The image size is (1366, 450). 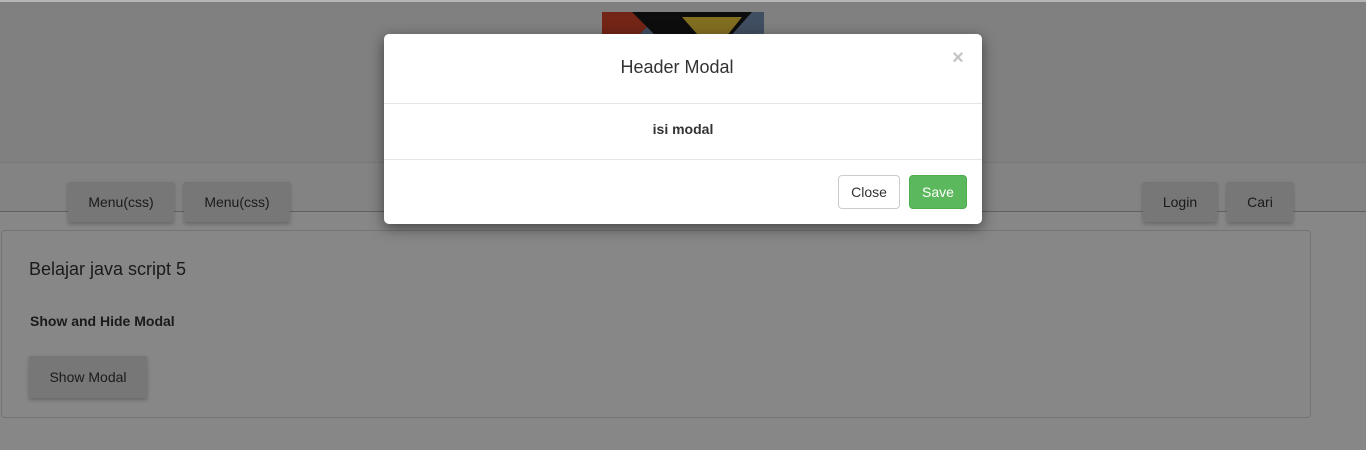 I want to click on modal-footer: Close Save, so click(x=683, y=192).